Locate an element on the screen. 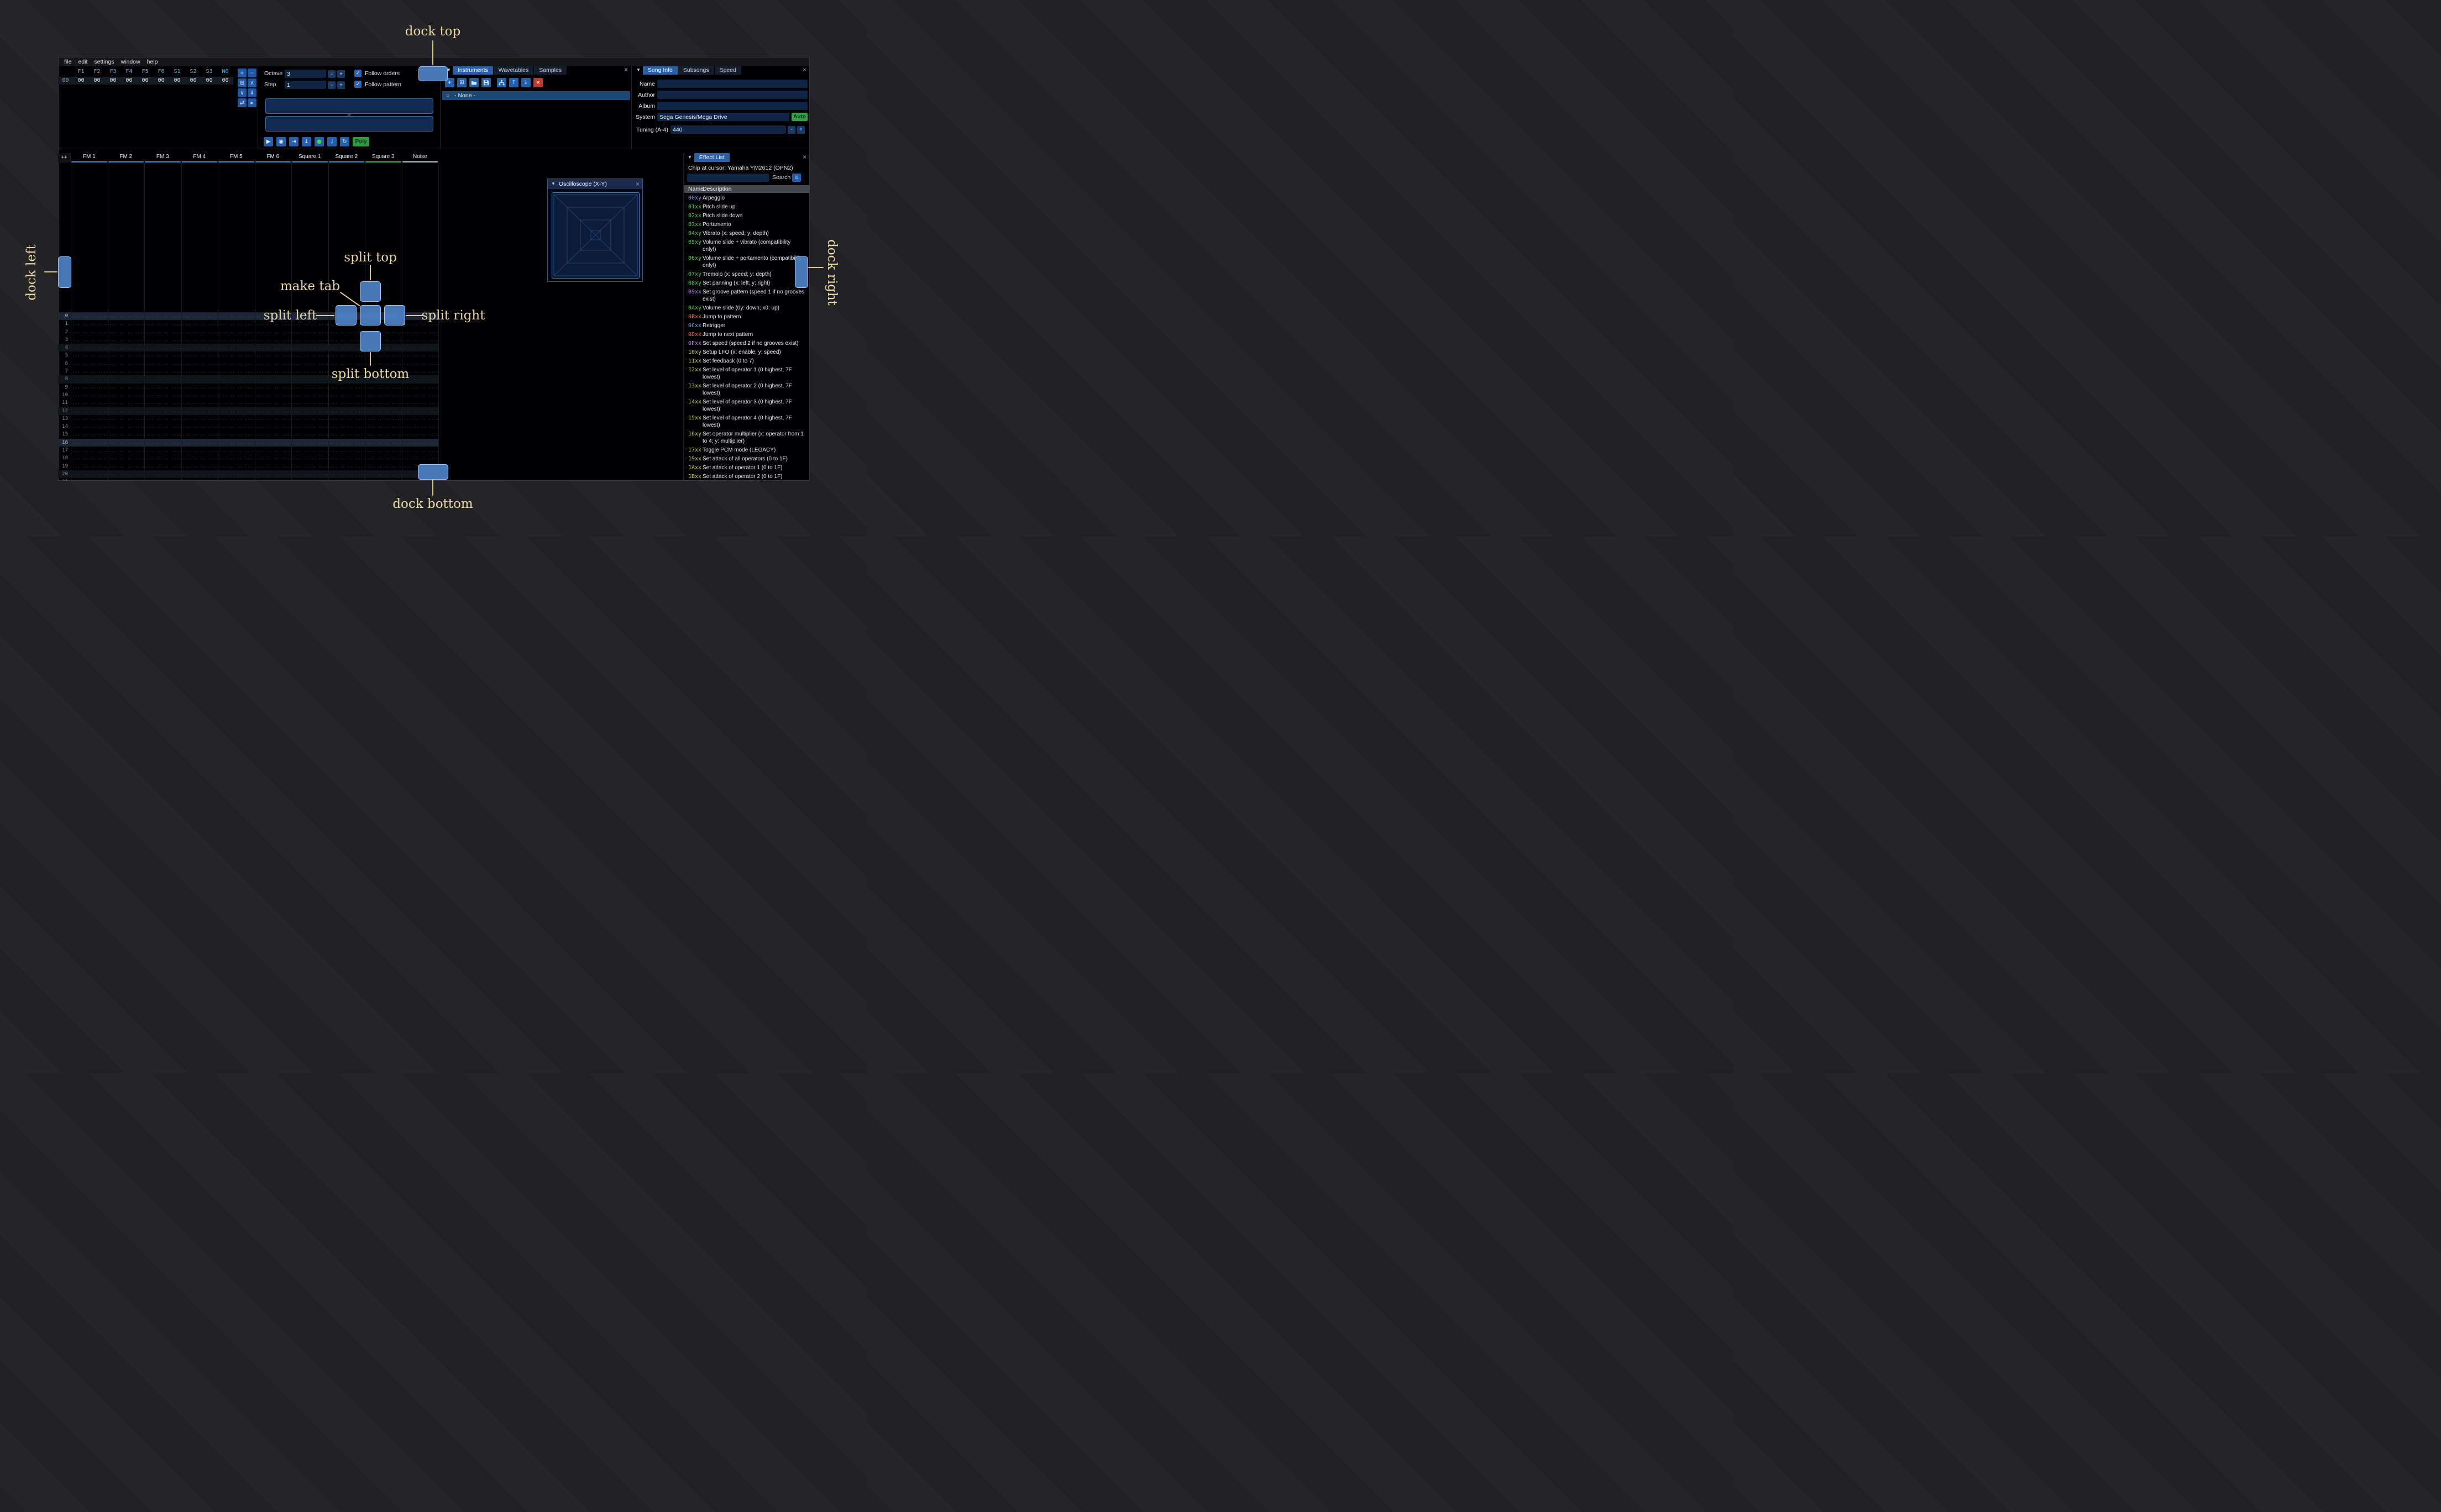  dock-top-target is located at coordinates (433, 73).